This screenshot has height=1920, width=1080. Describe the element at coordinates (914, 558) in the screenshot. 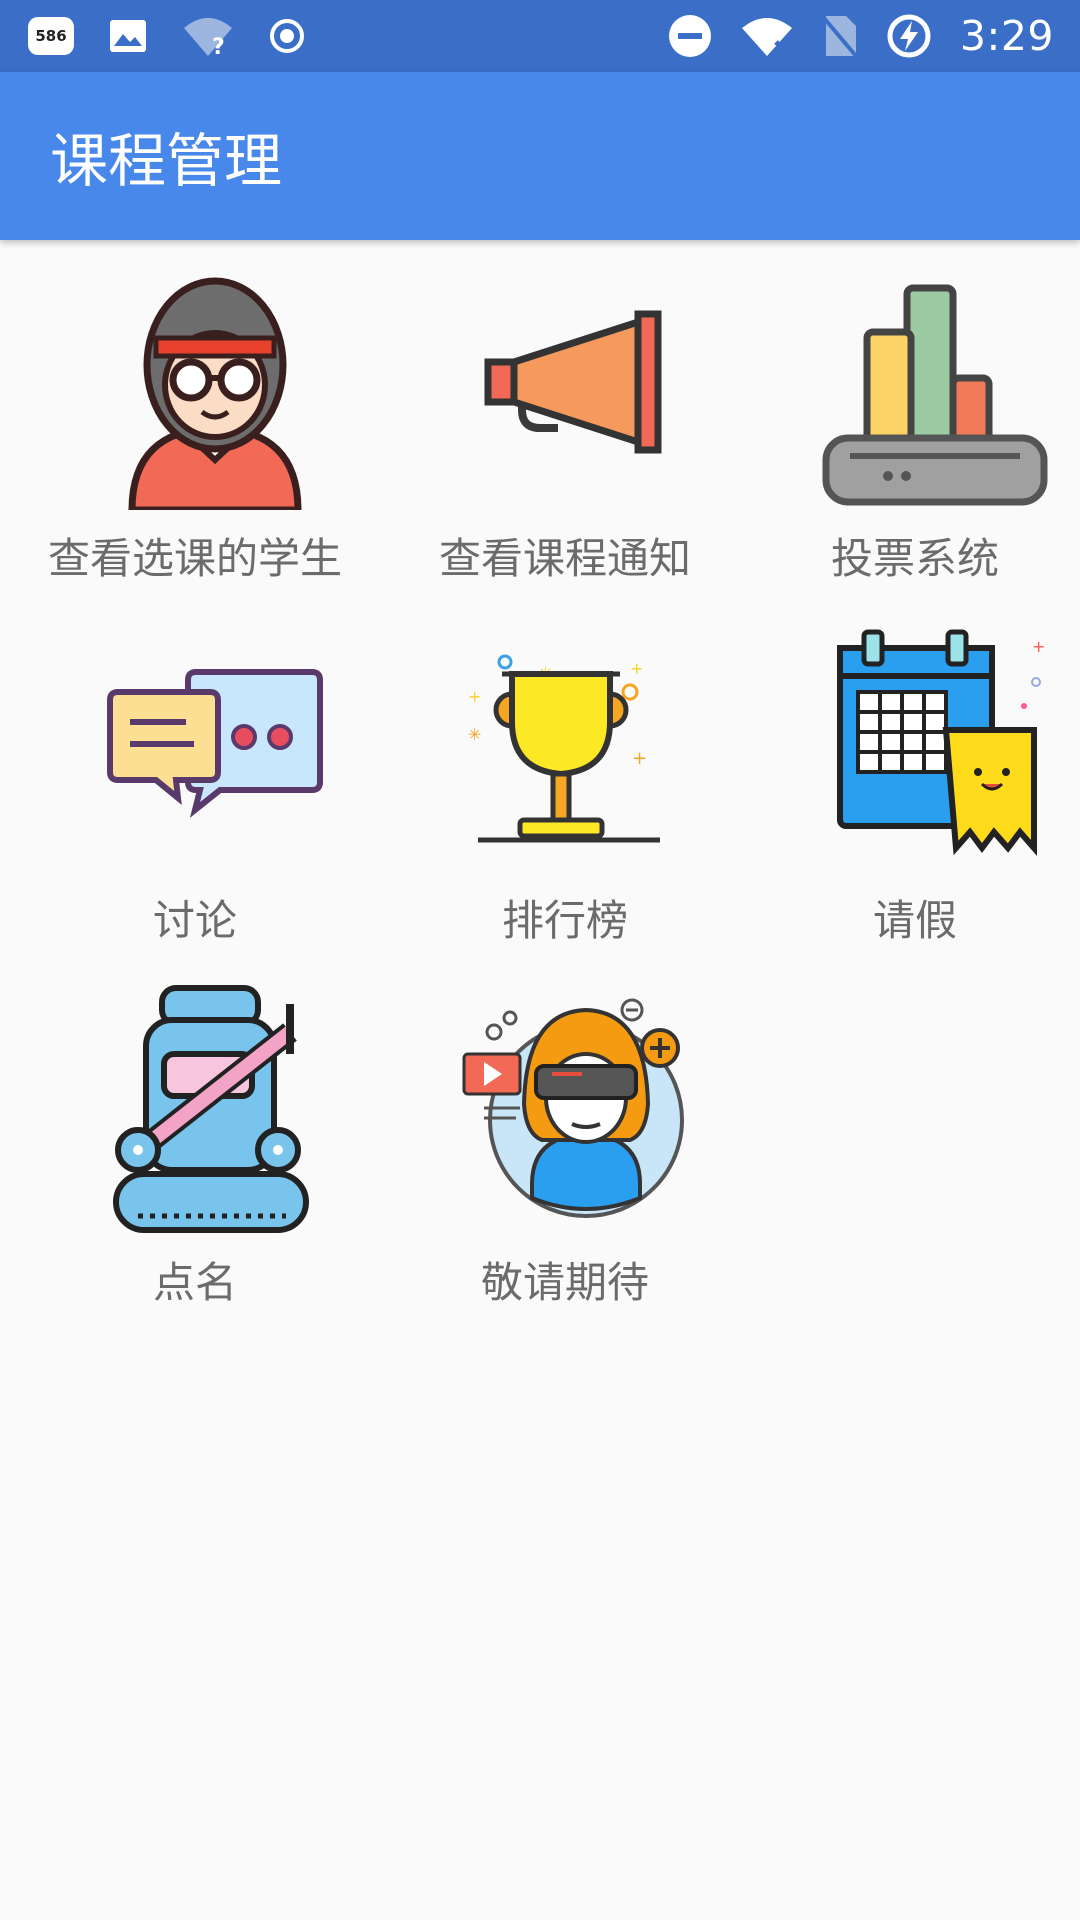

I see `menu-item-label: 投票系统` at that location.